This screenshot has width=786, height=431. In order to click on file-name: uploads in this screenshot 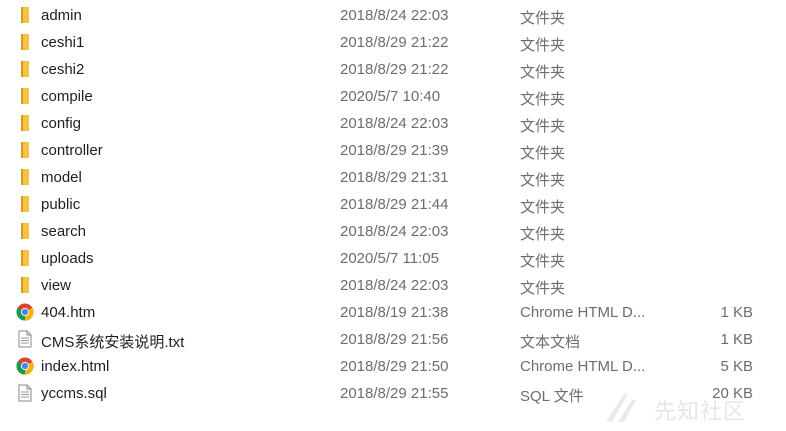, I will do `click(67, 258)`.